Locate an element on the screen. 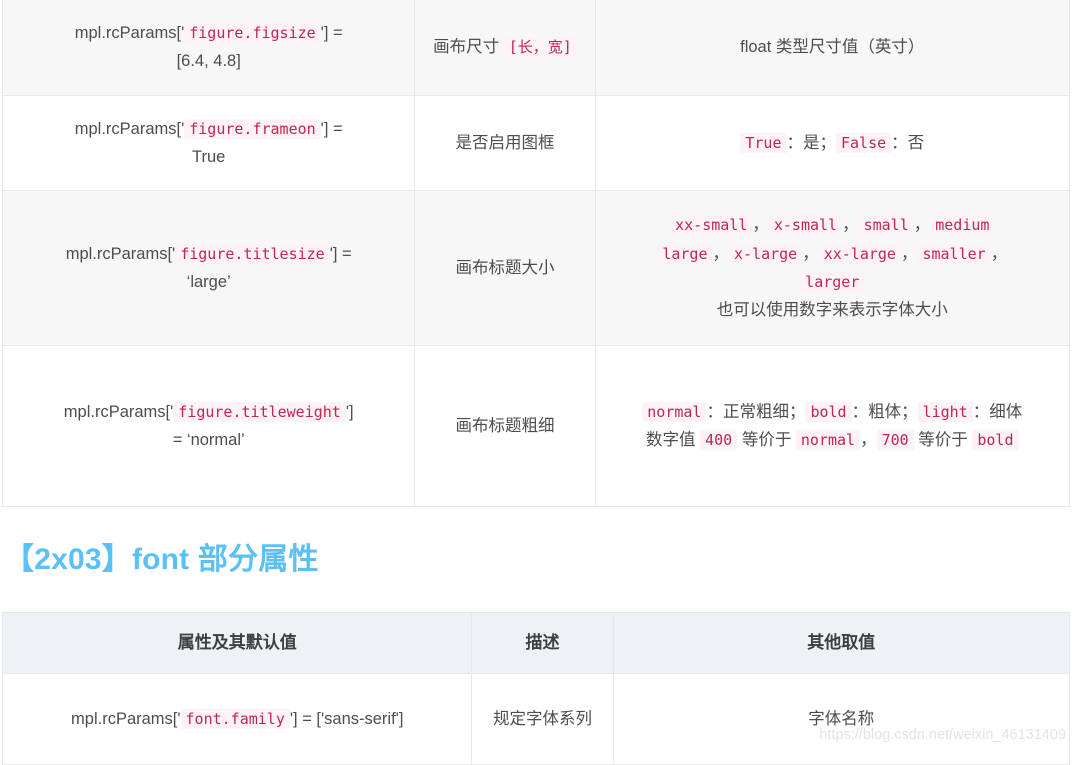 This screenshot has height=765, width=1072. property-value: = ‘normal’ is located at coordinates (208, 440).